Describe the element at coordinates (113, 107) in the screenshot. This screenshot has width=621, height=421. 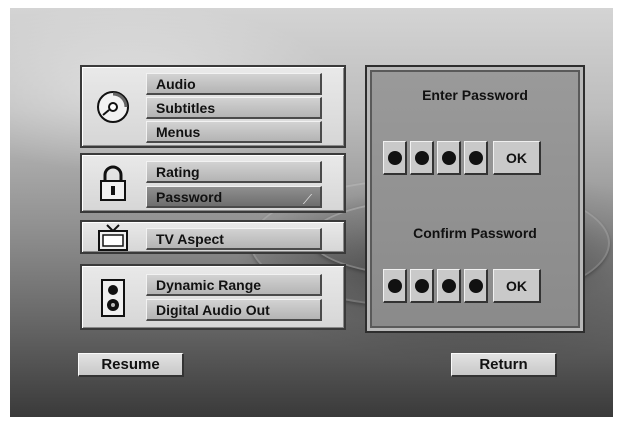
I see `disc-icon` at that location.